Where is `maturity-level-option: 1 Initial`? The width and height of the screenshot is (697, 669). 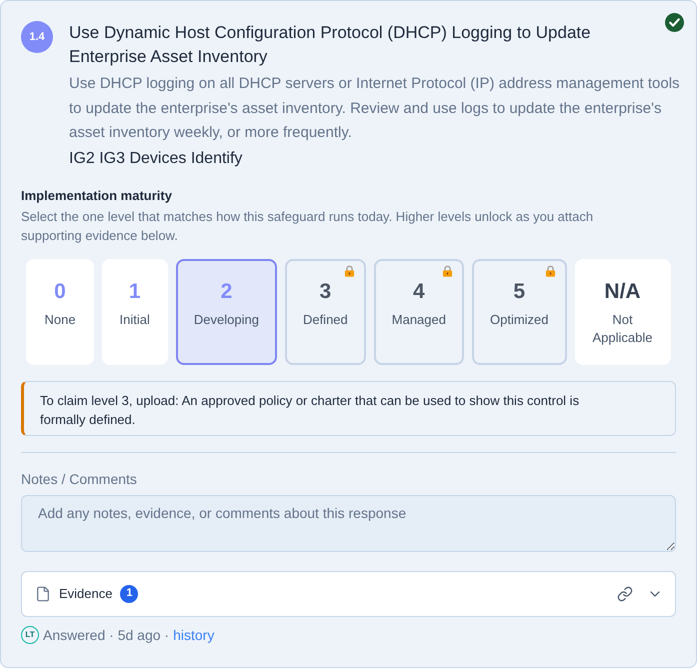 maturity-level-option: 1 Initial is located at coordinates (135, 311).